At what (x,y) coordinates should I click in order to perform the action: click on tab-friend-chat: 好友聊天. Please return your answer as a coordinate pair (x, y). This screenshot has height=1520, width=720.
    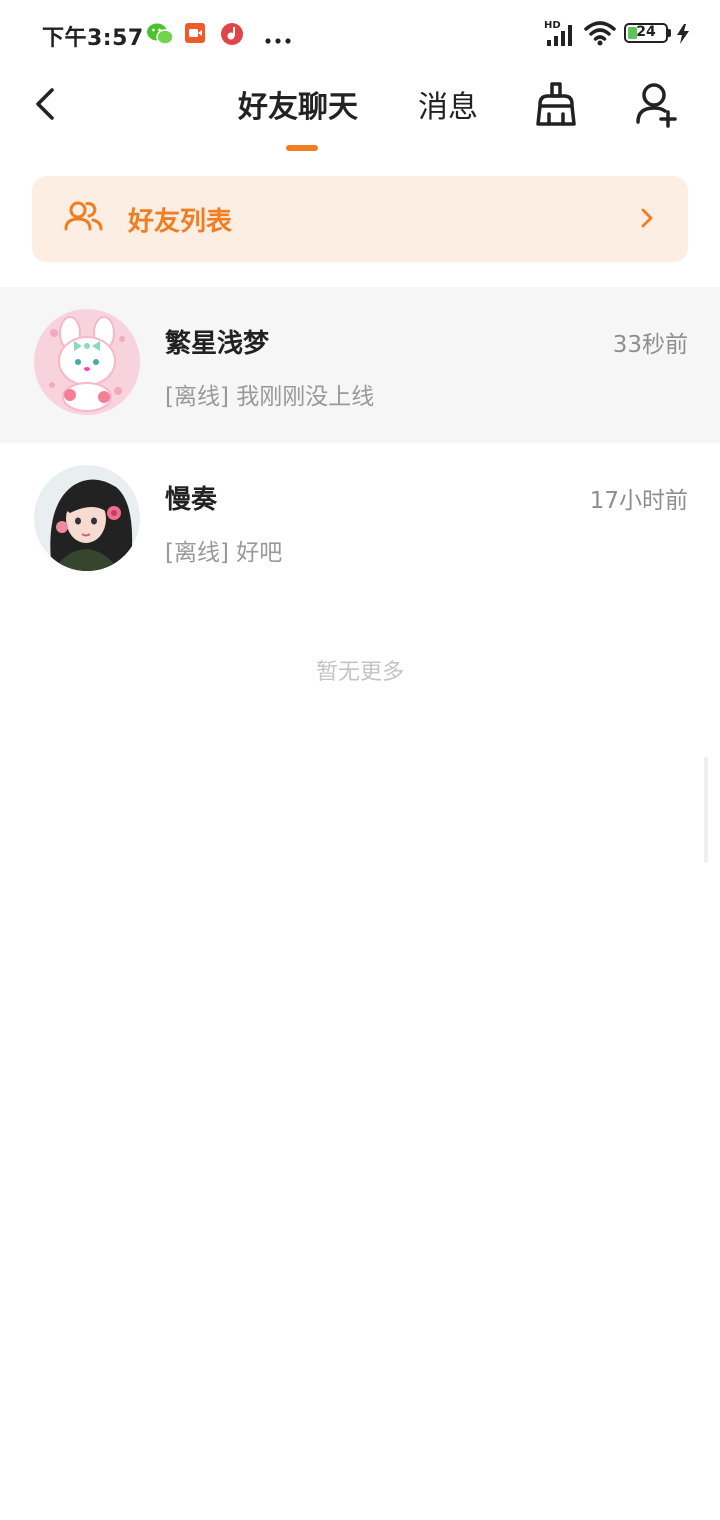
    Looking at the image, I should click on (298, 104).